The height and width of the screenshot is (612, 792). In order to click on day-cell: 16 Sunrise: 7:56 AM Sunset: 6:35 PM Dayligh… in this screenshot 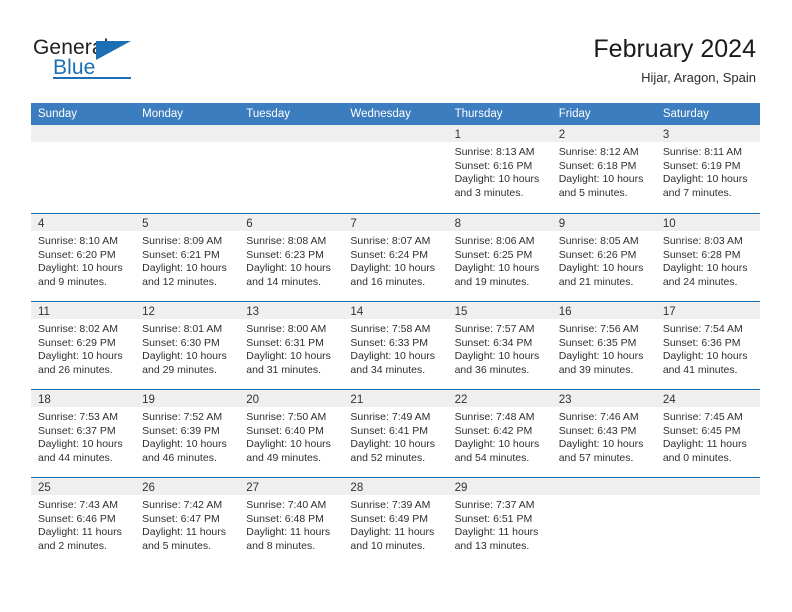, I will do `click(603, 345)`.